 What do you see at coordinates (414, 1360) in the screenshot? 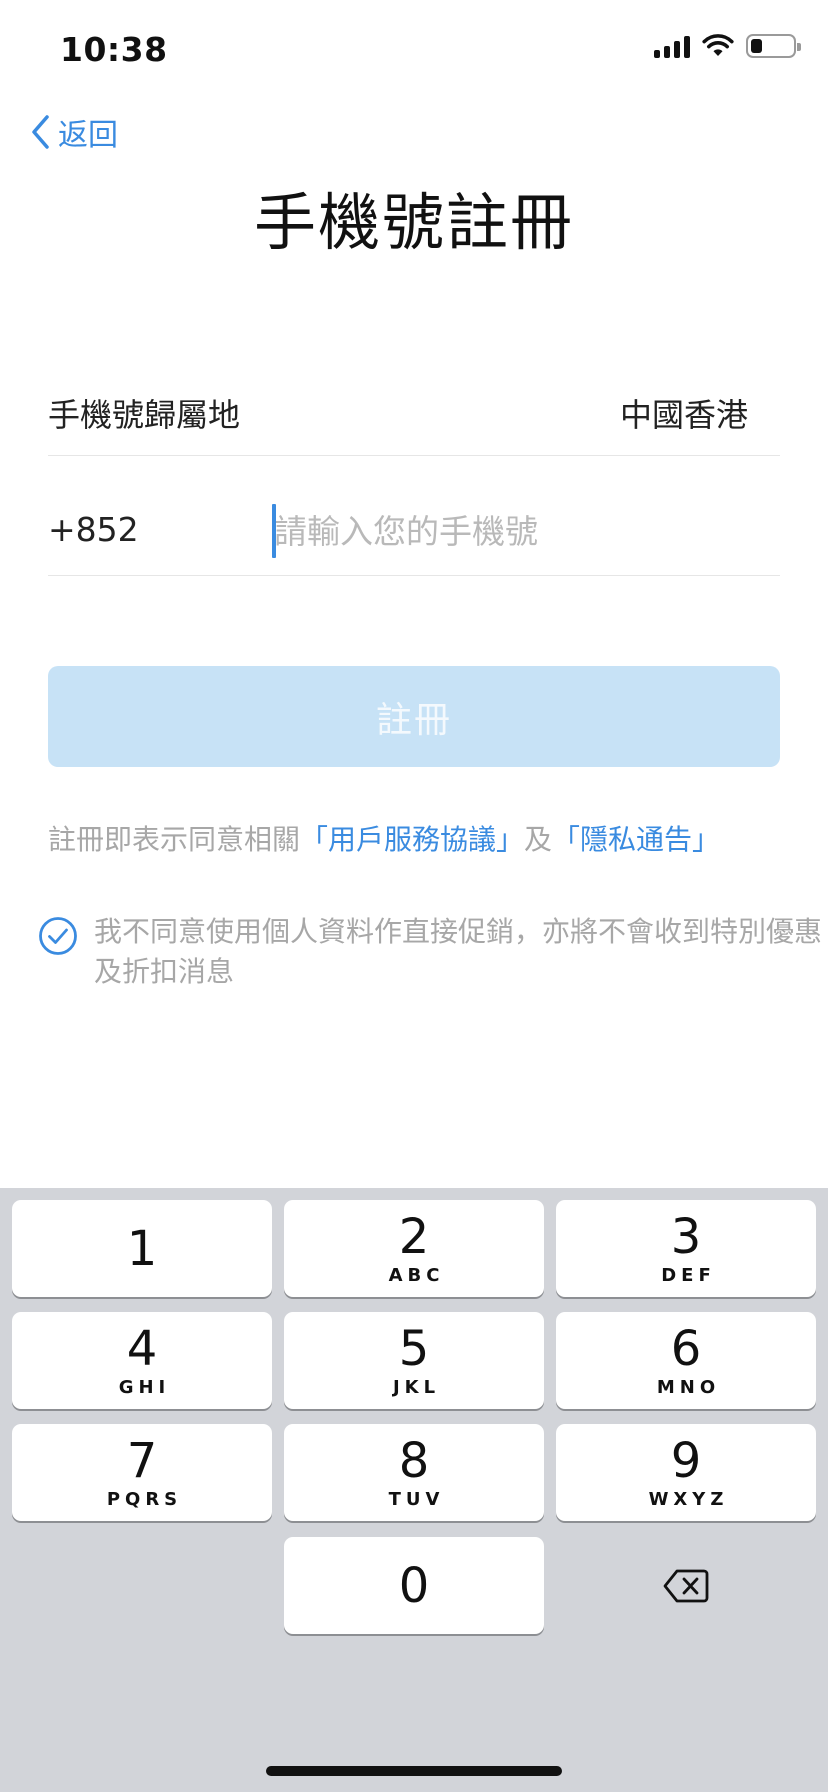
I see `key-5: 5 JKL` at bounding box center [414, 1360].